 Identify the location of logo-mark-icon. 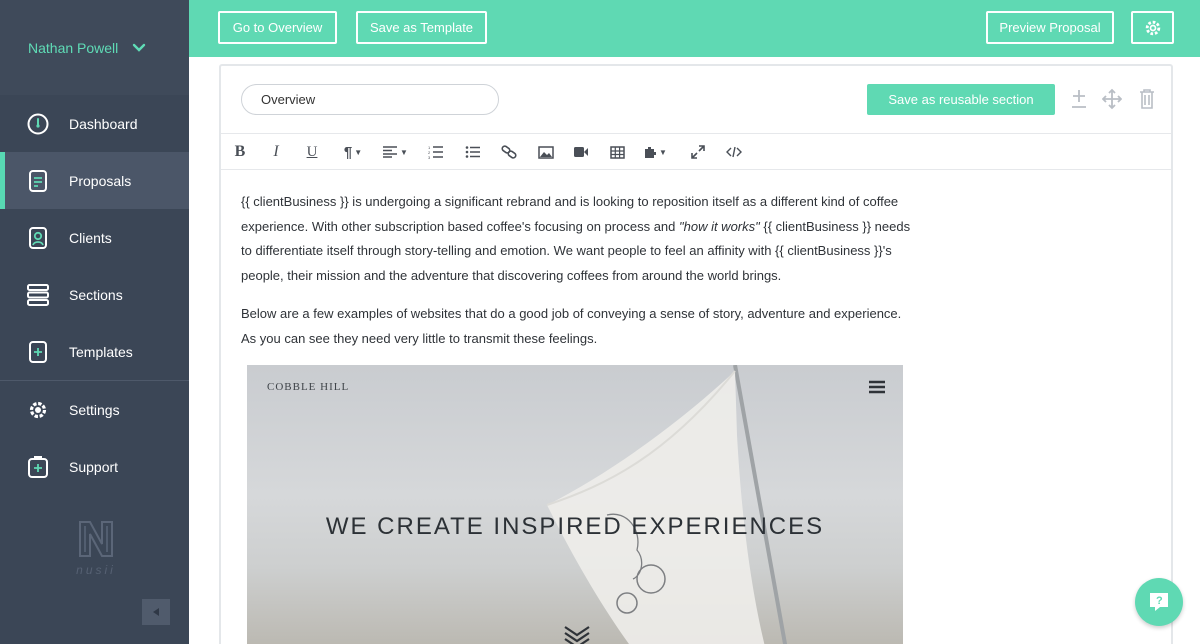
(96, 539).